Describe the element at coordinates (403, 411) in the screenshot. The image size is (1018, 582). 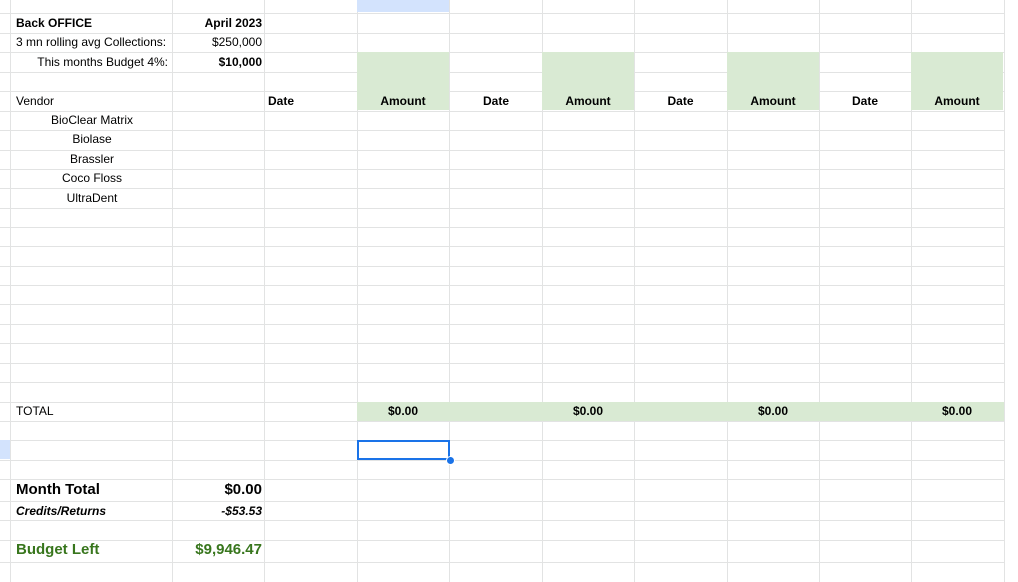
I see `total-amount-1: $0.00` at that location.